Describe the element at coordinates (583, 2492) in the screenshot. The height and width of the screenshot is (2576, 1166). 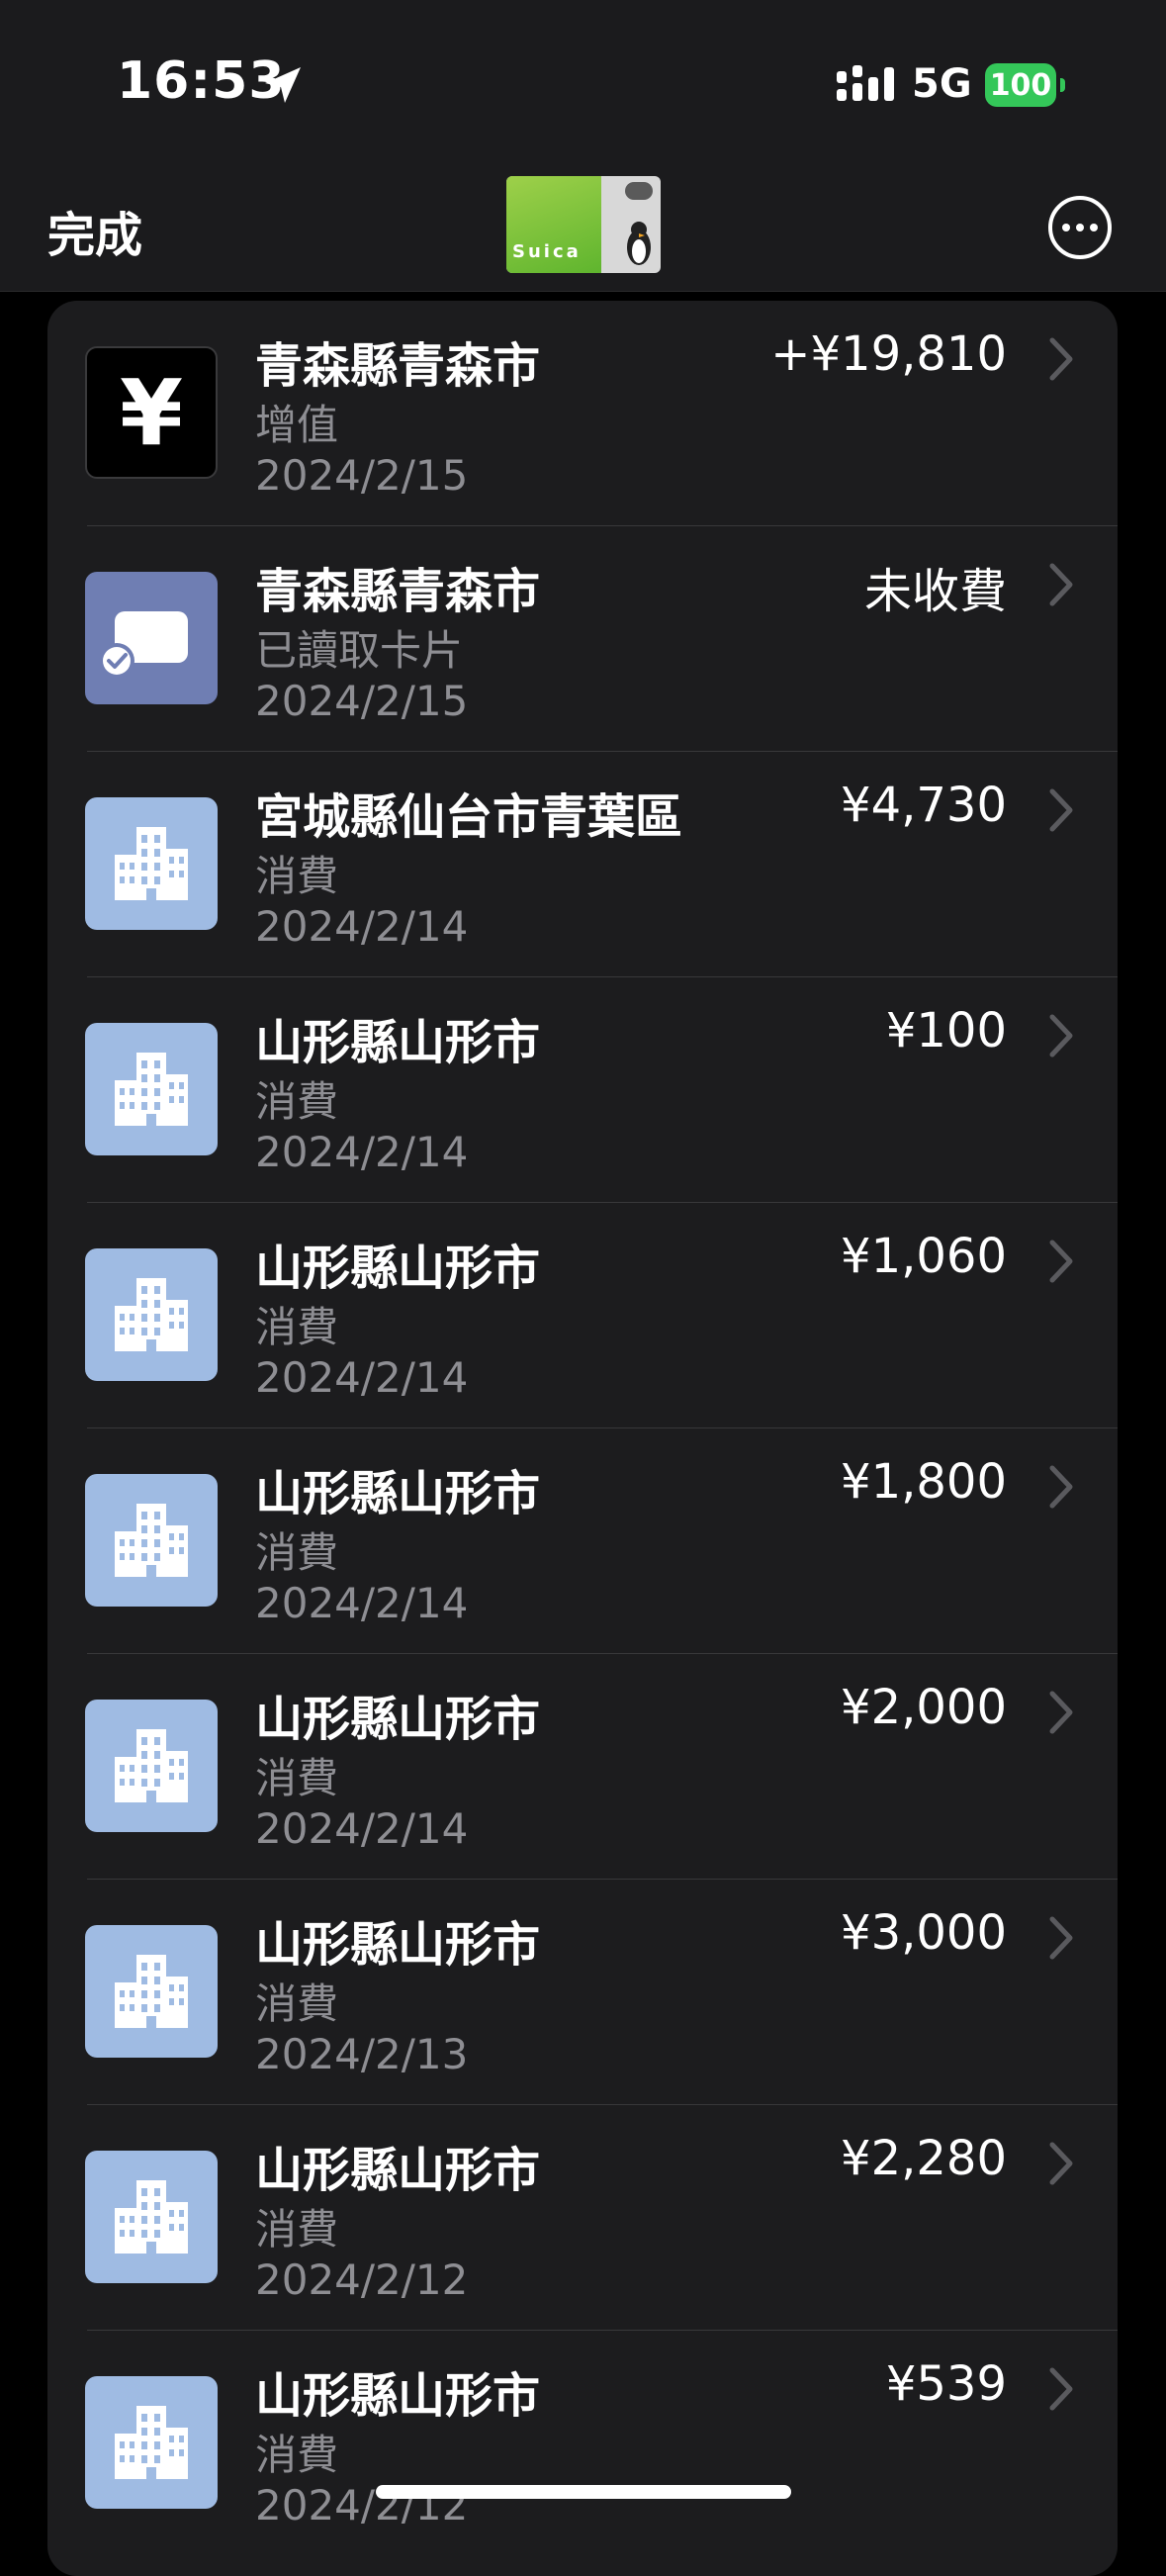
I see `home-indicator` at that location.